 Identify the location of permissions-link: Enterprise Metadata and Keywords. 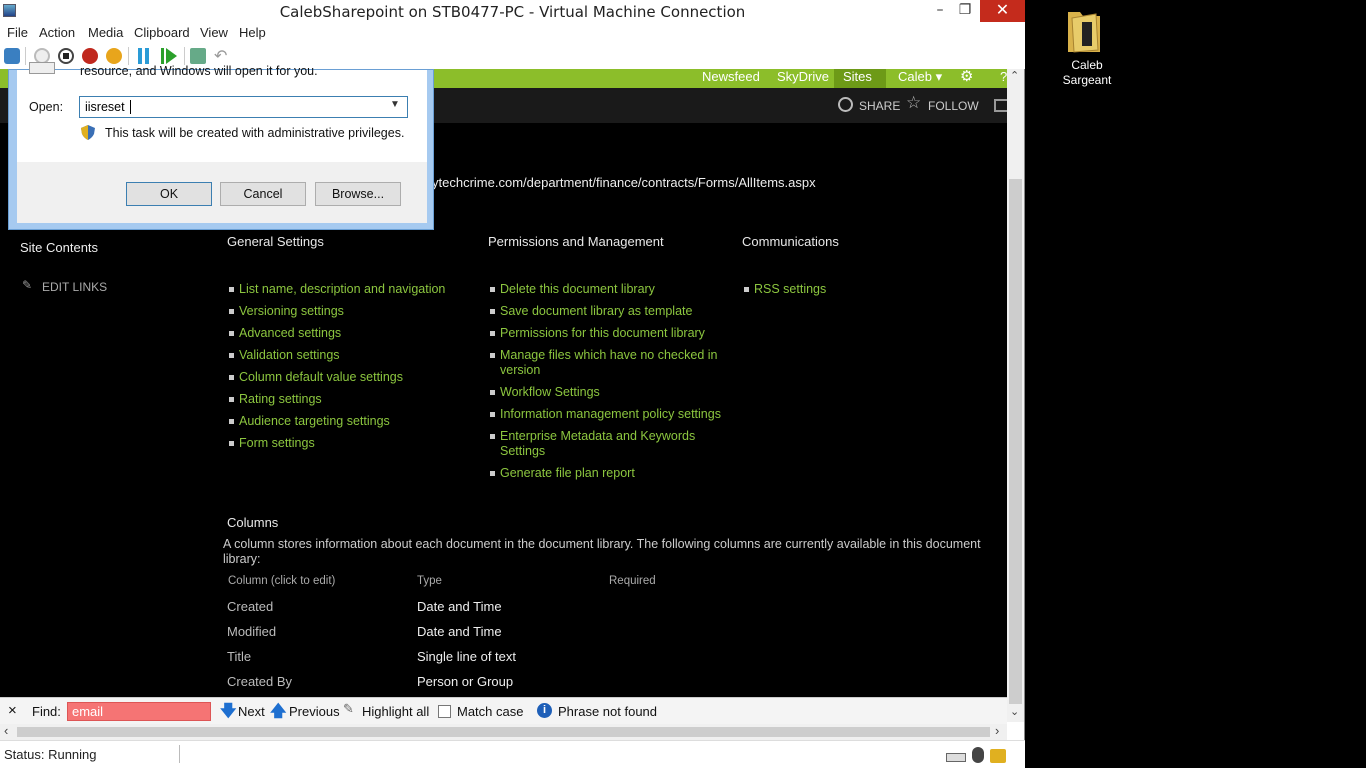
(597, 436).